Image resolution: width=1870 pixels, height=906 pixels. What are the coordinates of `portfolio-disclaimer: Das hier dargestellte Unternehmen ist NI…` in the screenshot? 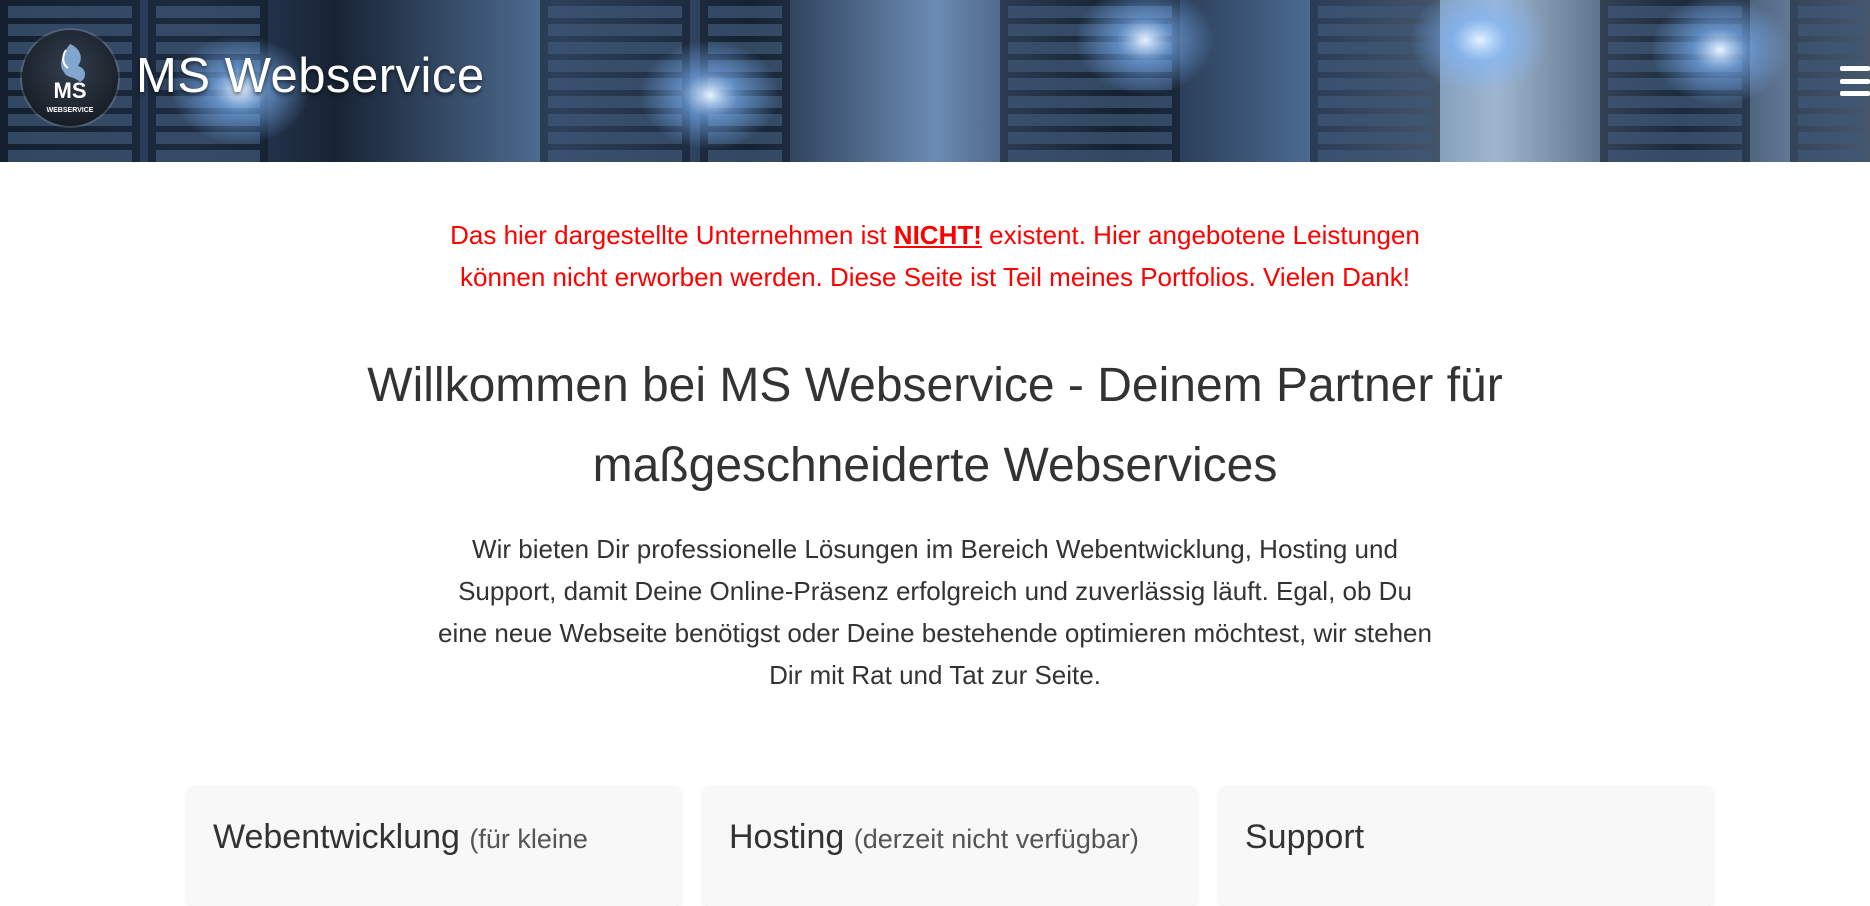 It's located at (935, 256).